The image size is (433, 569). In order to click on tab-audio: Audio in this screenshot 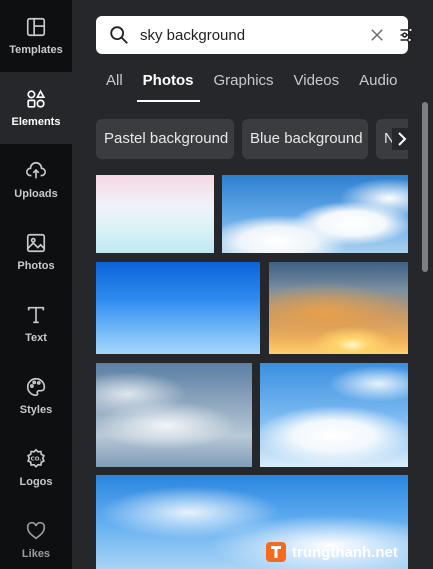, I will do `click(378, 84)`.